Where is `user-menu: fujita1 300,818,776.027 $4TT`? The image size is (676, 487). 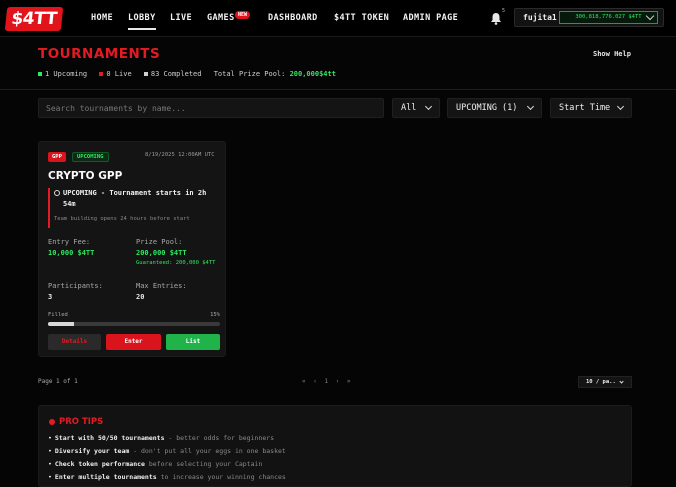 user-menu: fujita1 300,818,776.027 $4TT is located at coordinates (589, 17).